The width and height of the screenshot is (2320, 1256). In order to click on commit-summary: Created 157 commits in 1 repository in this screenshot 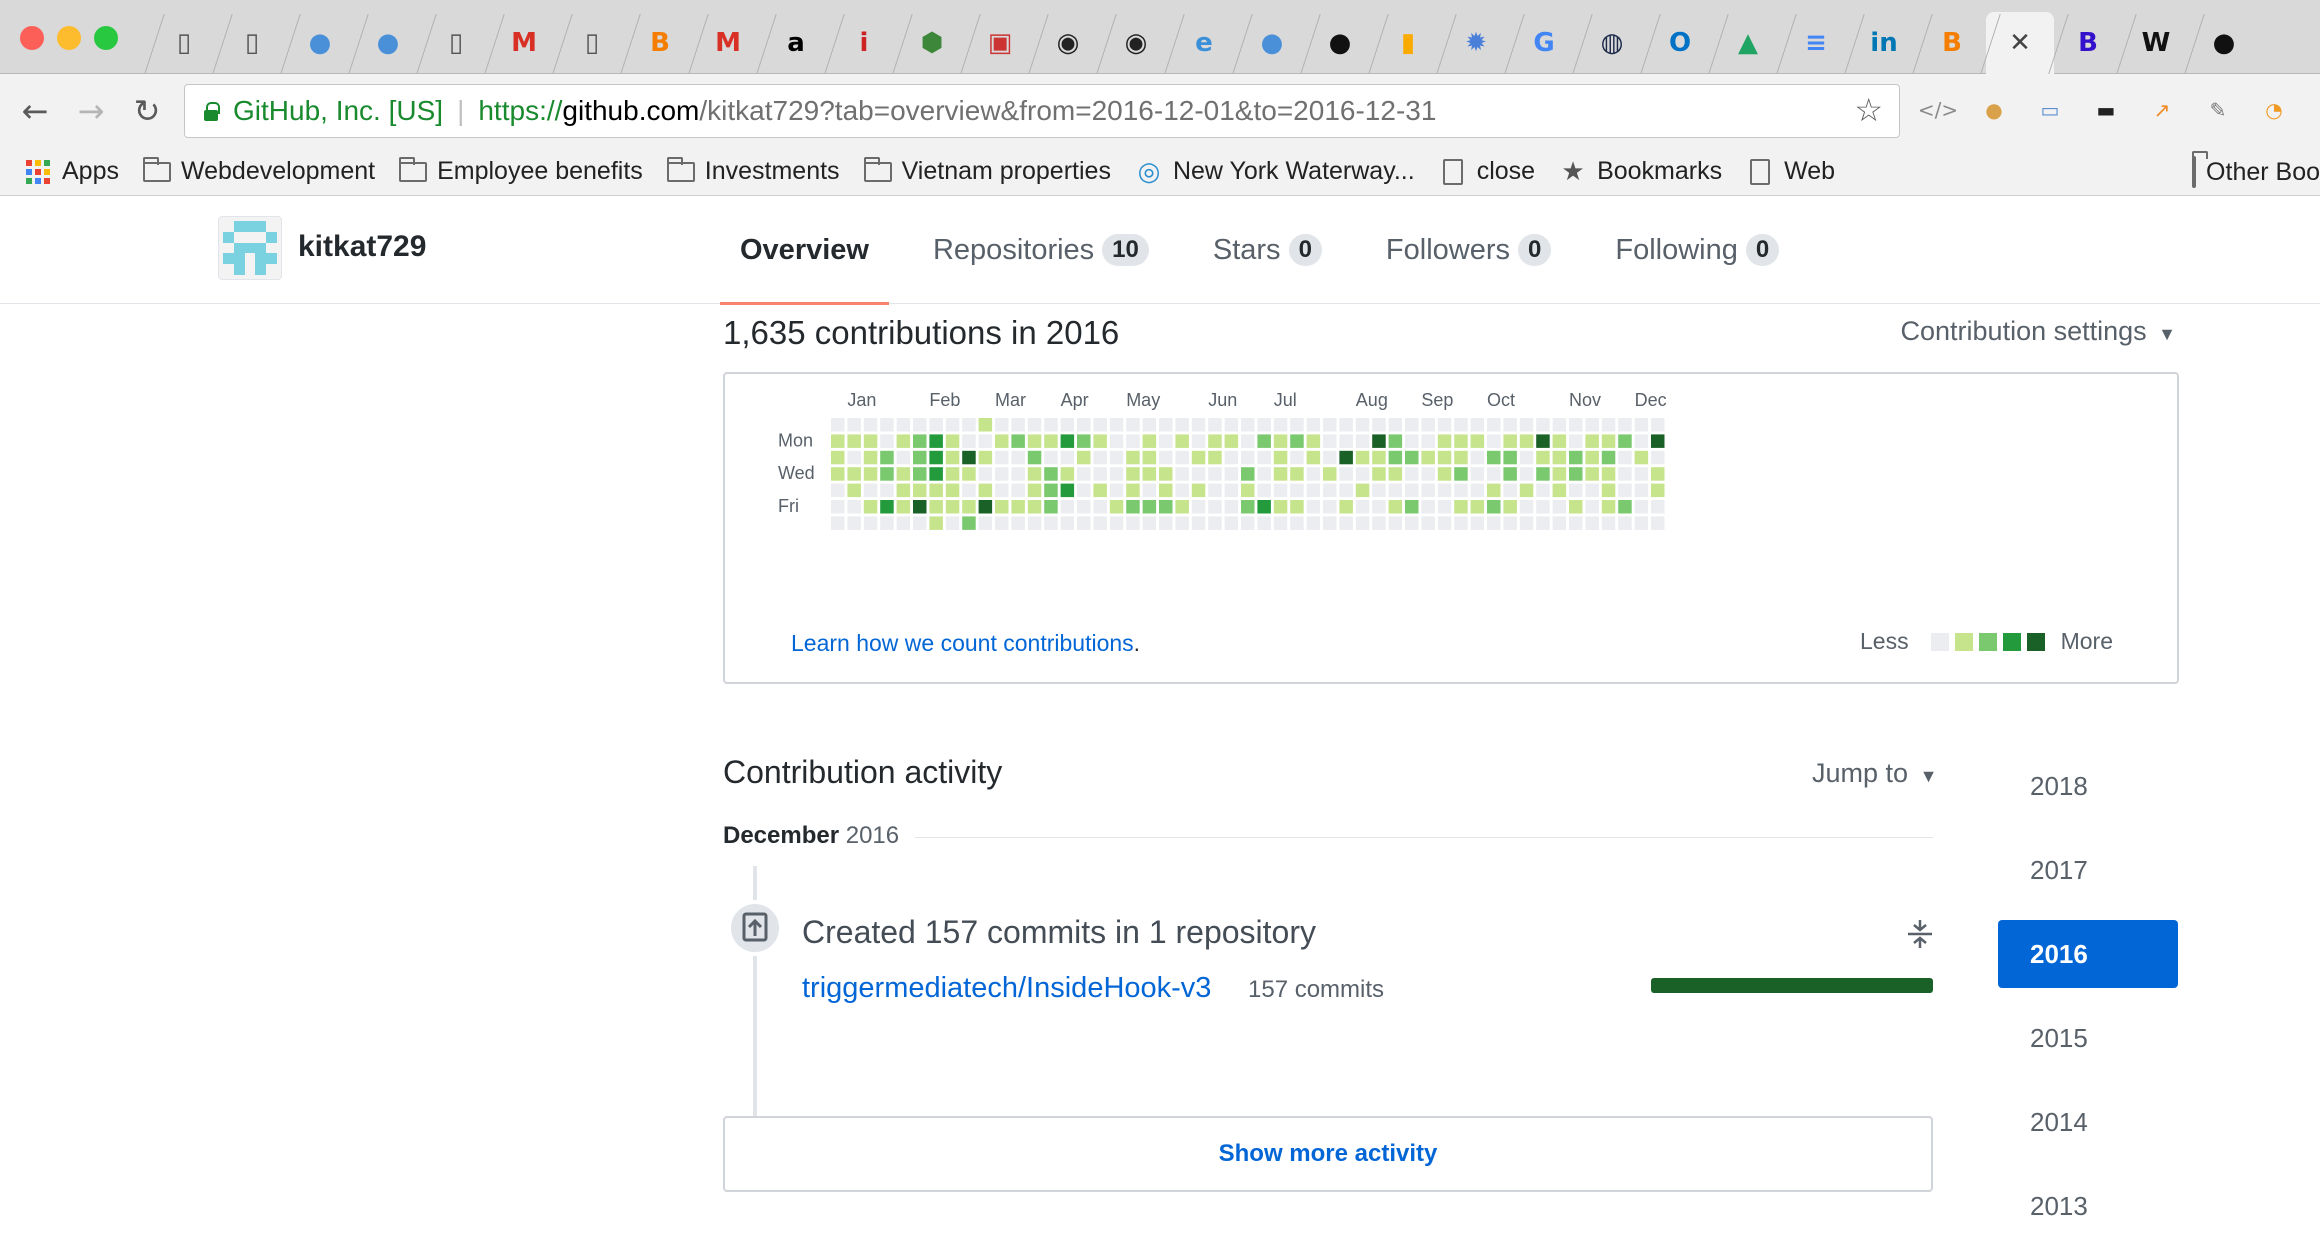, I will do `click(1059, 932)`.